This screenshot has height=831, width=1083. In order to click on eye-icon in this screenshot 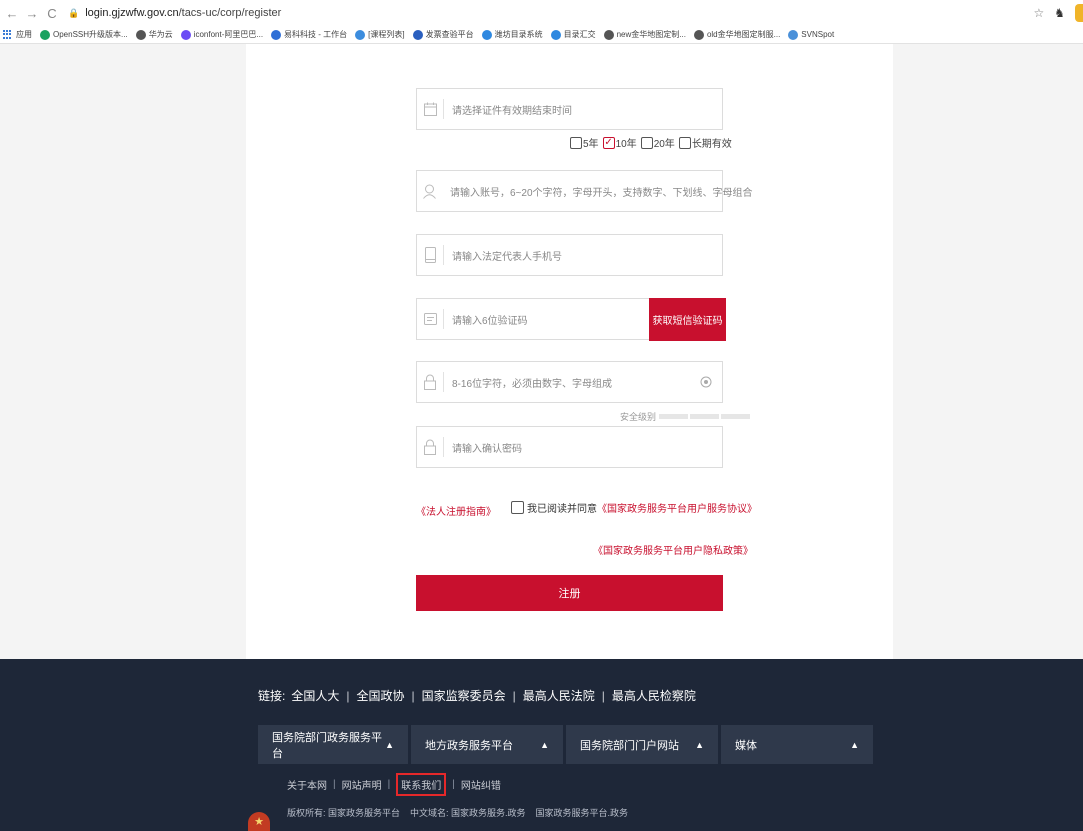, I will do `click(706, 381)`.